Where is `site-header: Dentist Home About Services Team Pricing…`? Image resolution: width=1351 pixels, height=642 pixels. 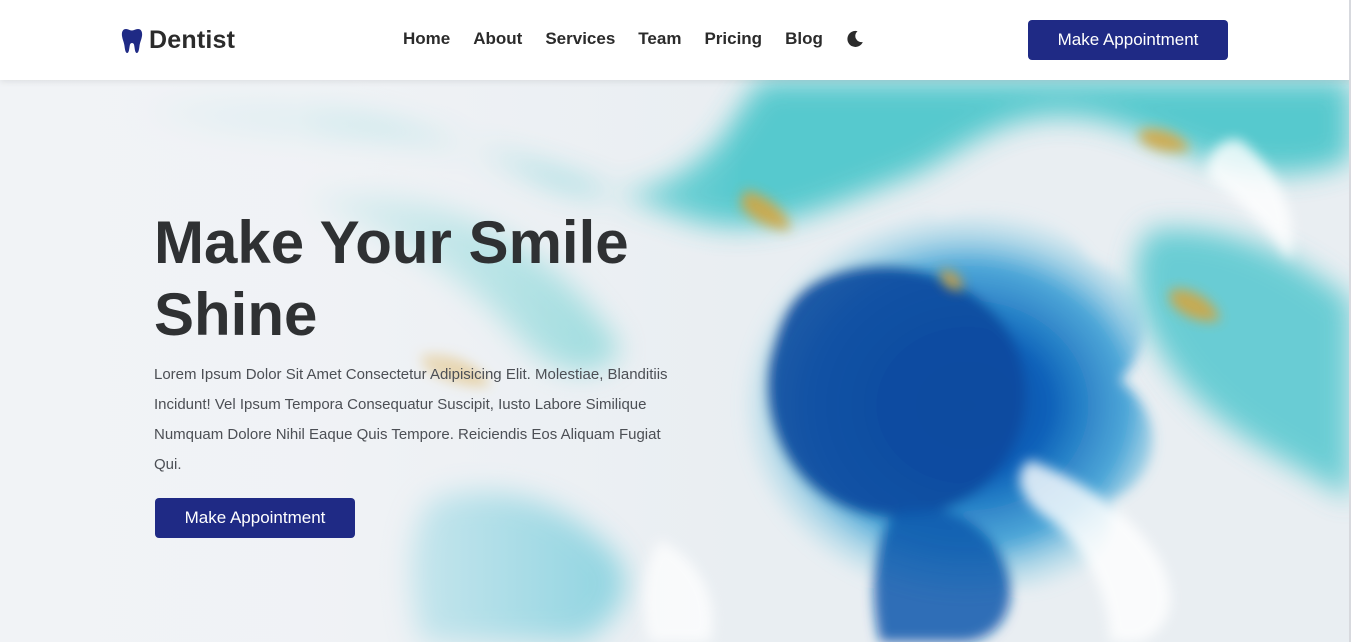 site-header: Dentist Home About Services Team Pricing… is located at coordinates (675, 40).